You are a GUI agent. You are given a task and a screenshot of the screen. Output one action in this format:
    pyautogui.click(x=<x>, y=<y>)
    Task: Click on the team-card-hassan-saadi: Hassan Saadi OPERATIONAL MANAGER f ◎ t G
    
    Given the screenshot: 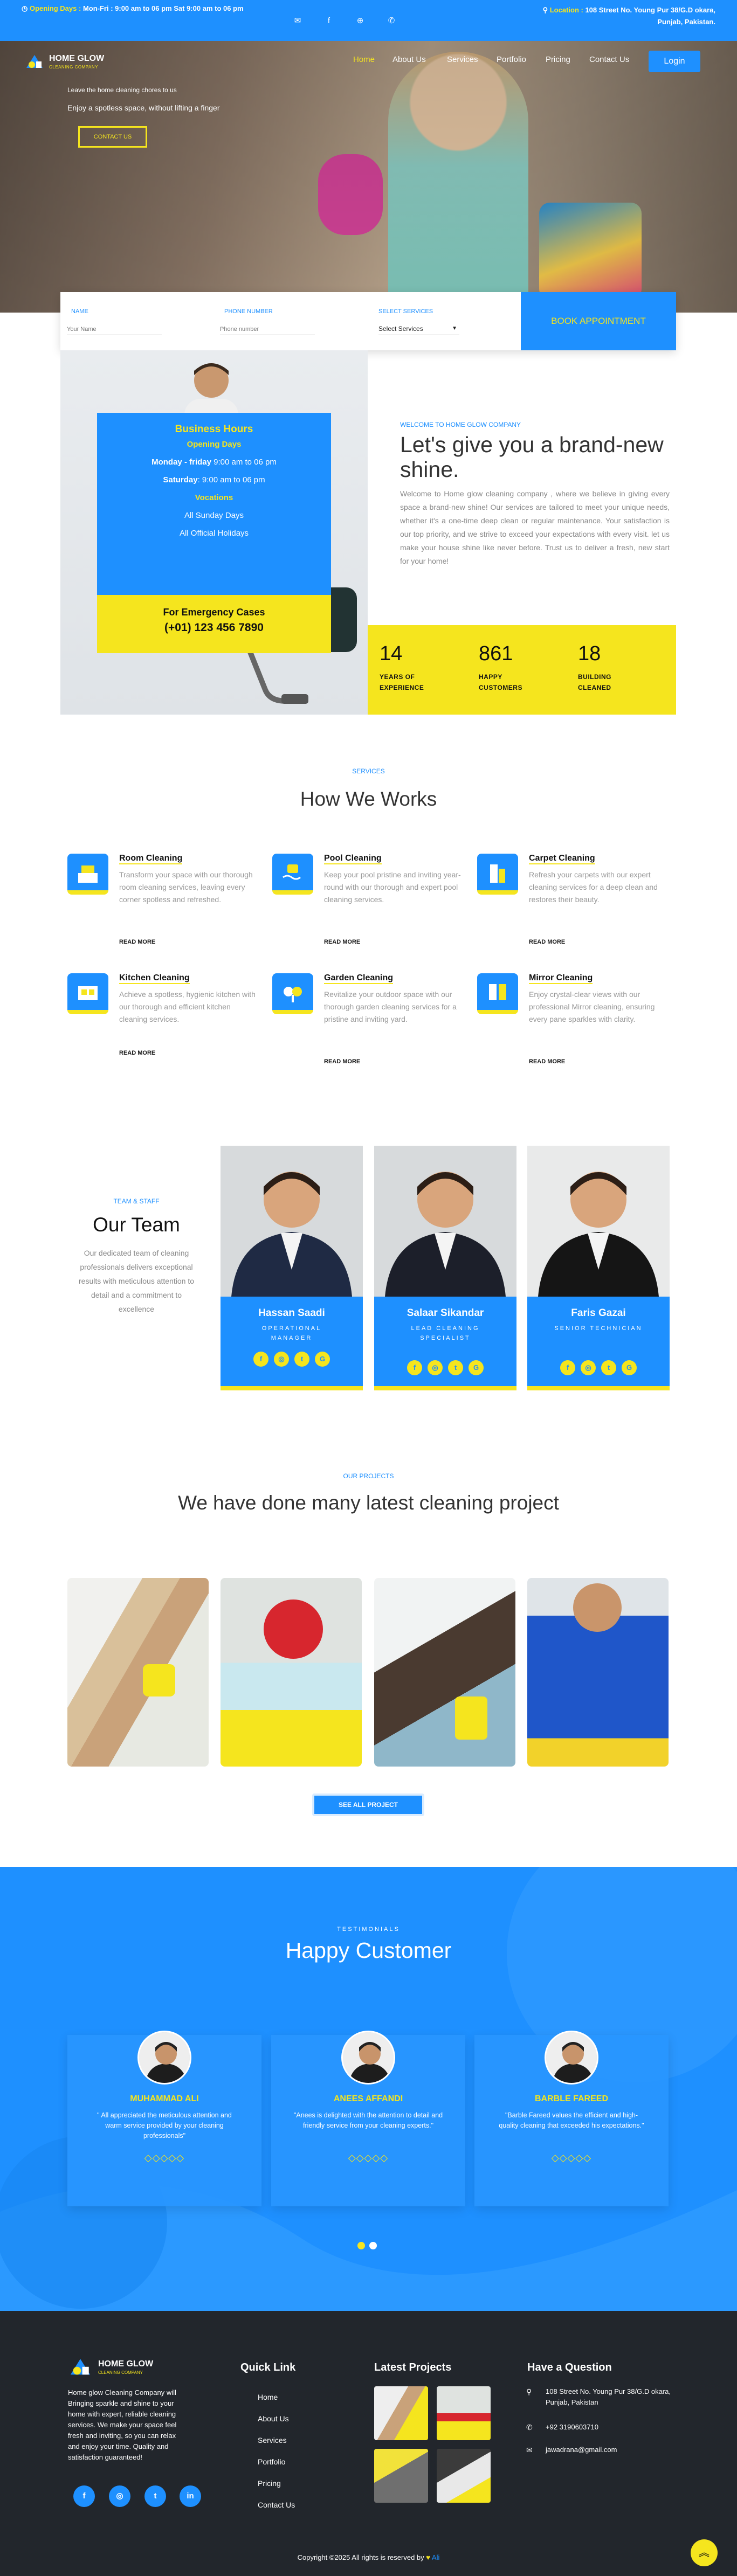 What is the action you would take?
    pyautogui.click(x=292, y=1268)
    